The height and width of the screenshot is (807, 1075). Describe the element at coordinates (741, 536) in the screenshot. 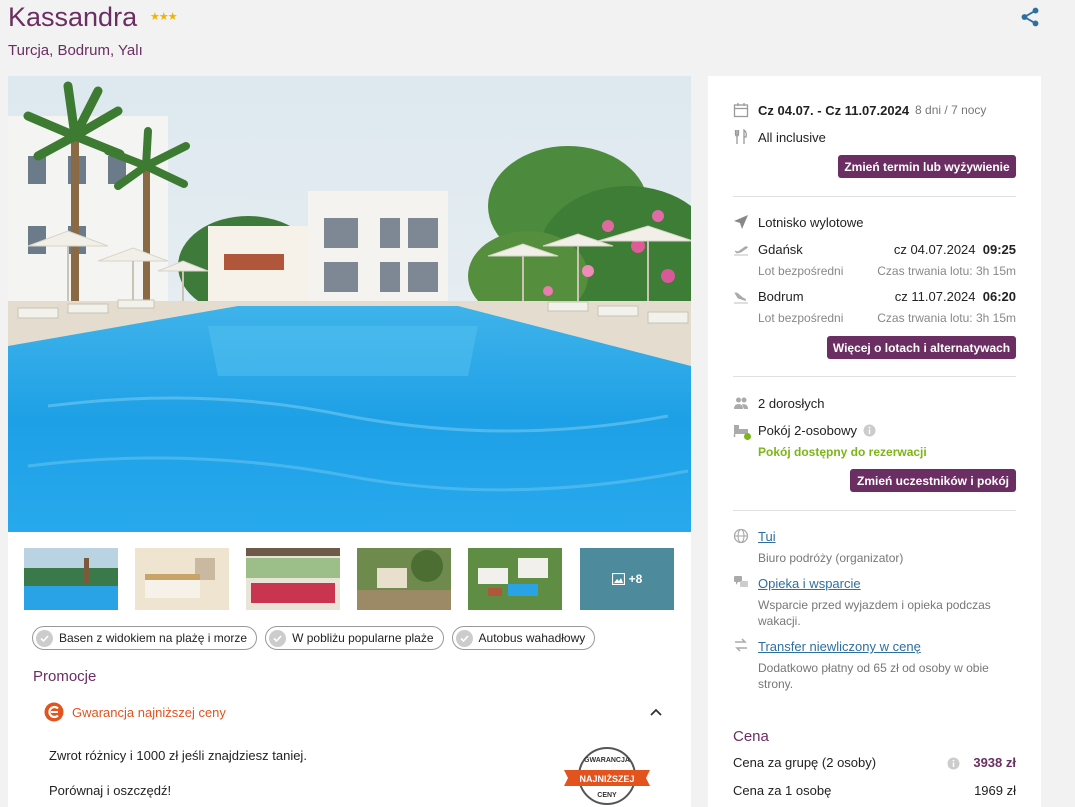

I see `globe-icon` at that location.